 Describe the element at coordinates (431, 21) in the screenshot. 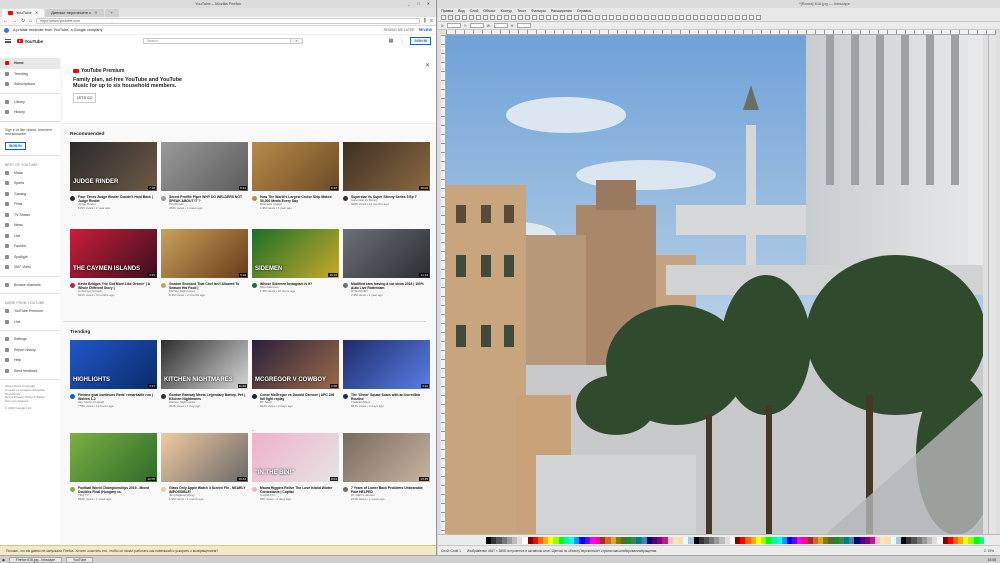

I see `menu-icon: ≡` at that location.